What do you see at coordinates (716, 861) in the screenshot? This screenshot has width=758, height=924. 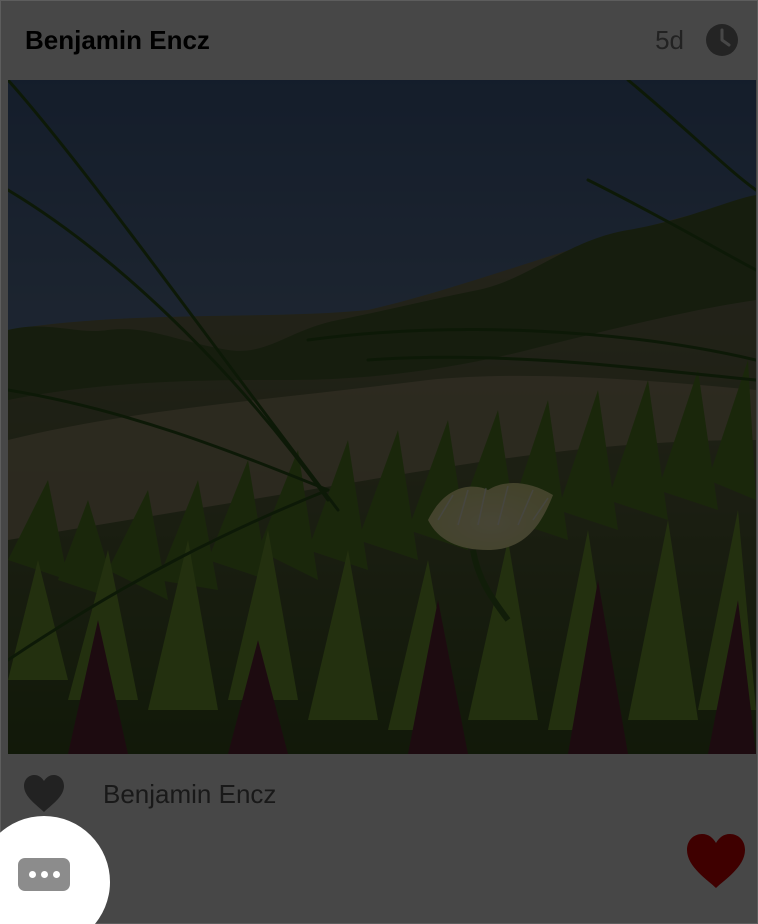 I see `like-button` at bounding box center [716, 861].